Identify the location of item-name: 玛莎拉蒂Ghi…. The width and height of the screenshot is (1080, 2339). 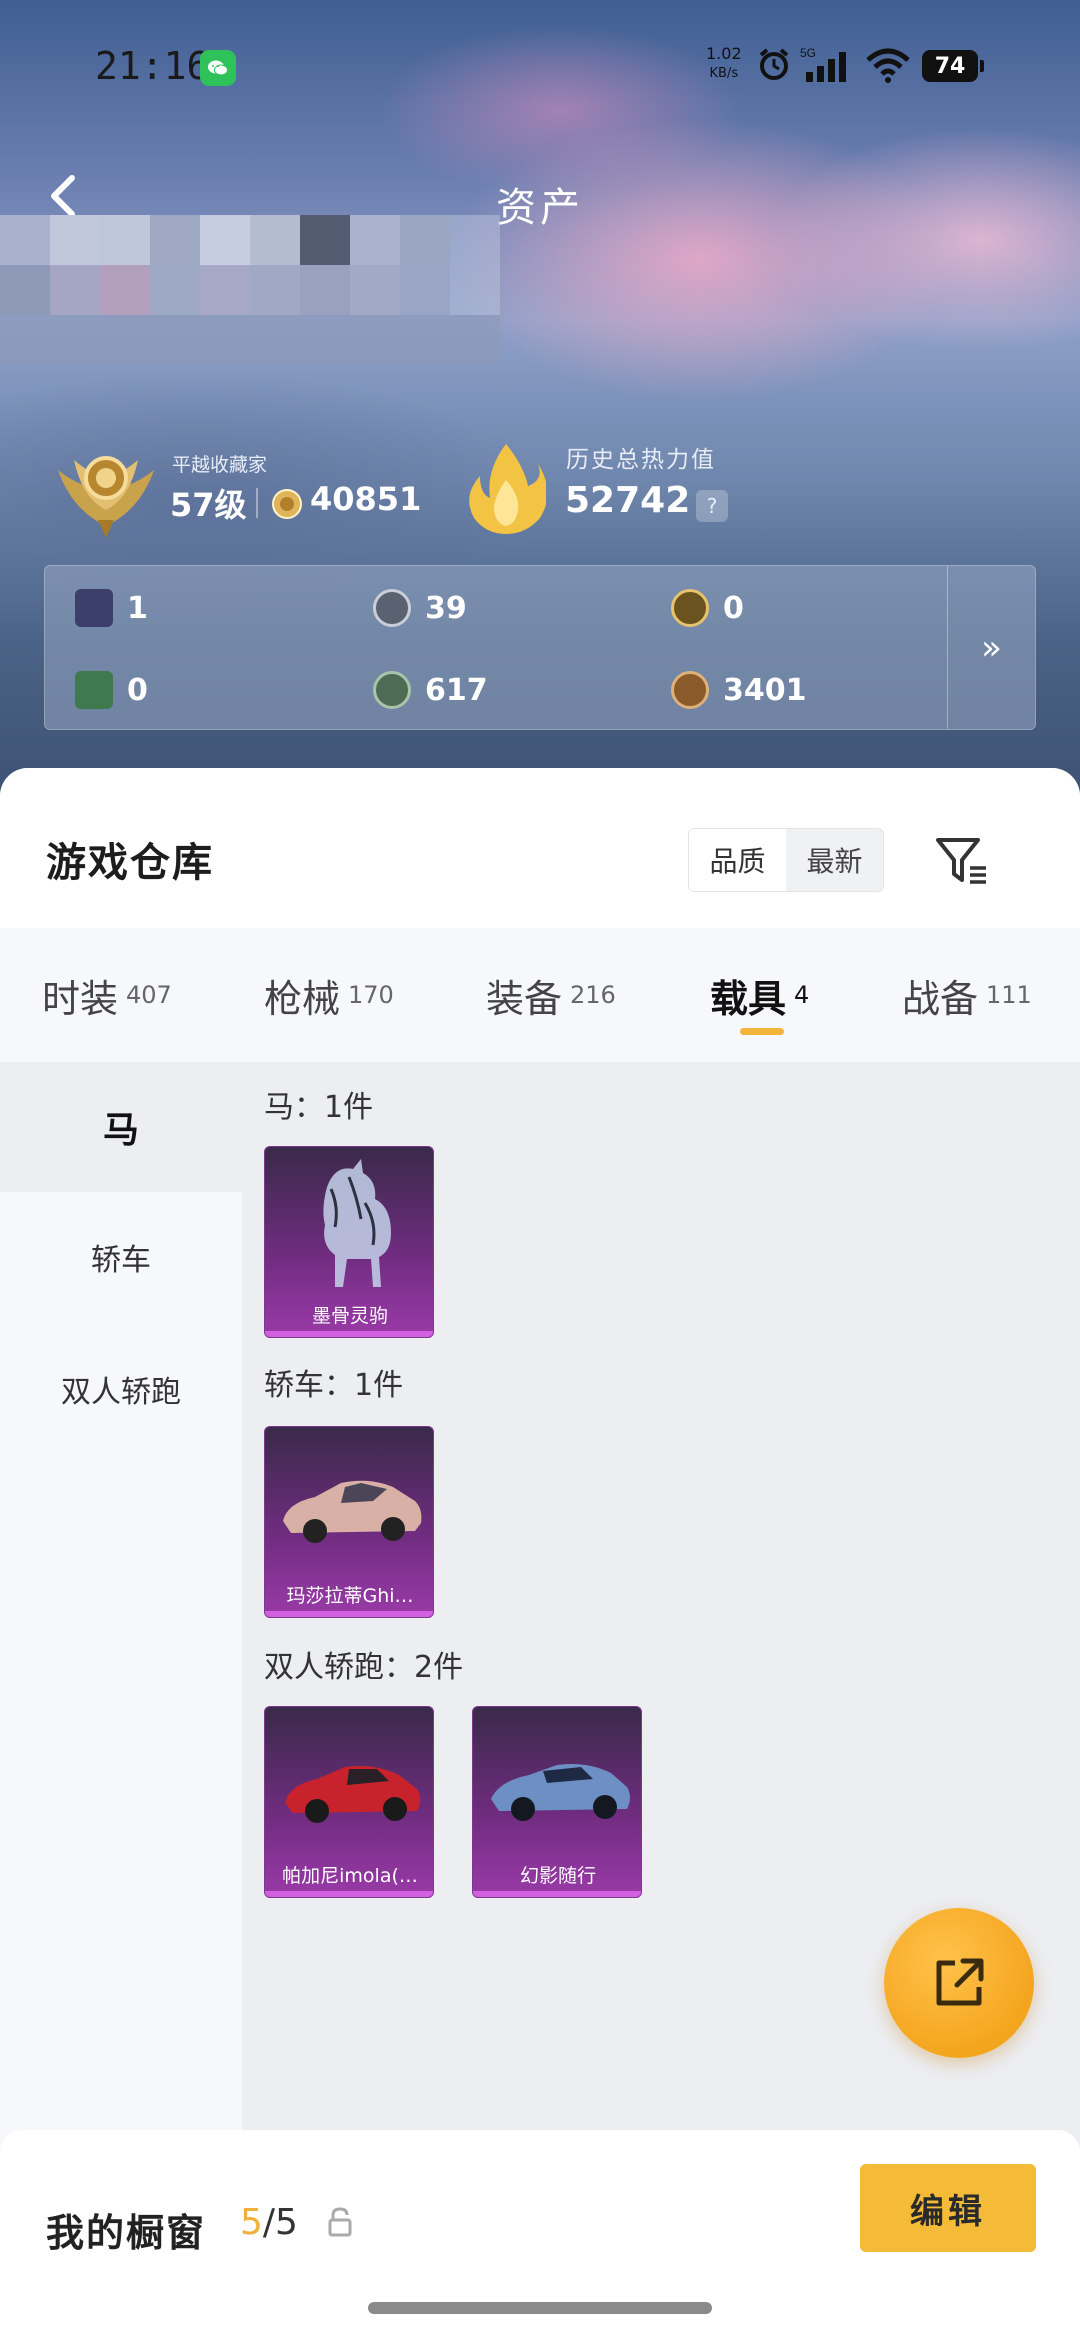
(350, 1595).